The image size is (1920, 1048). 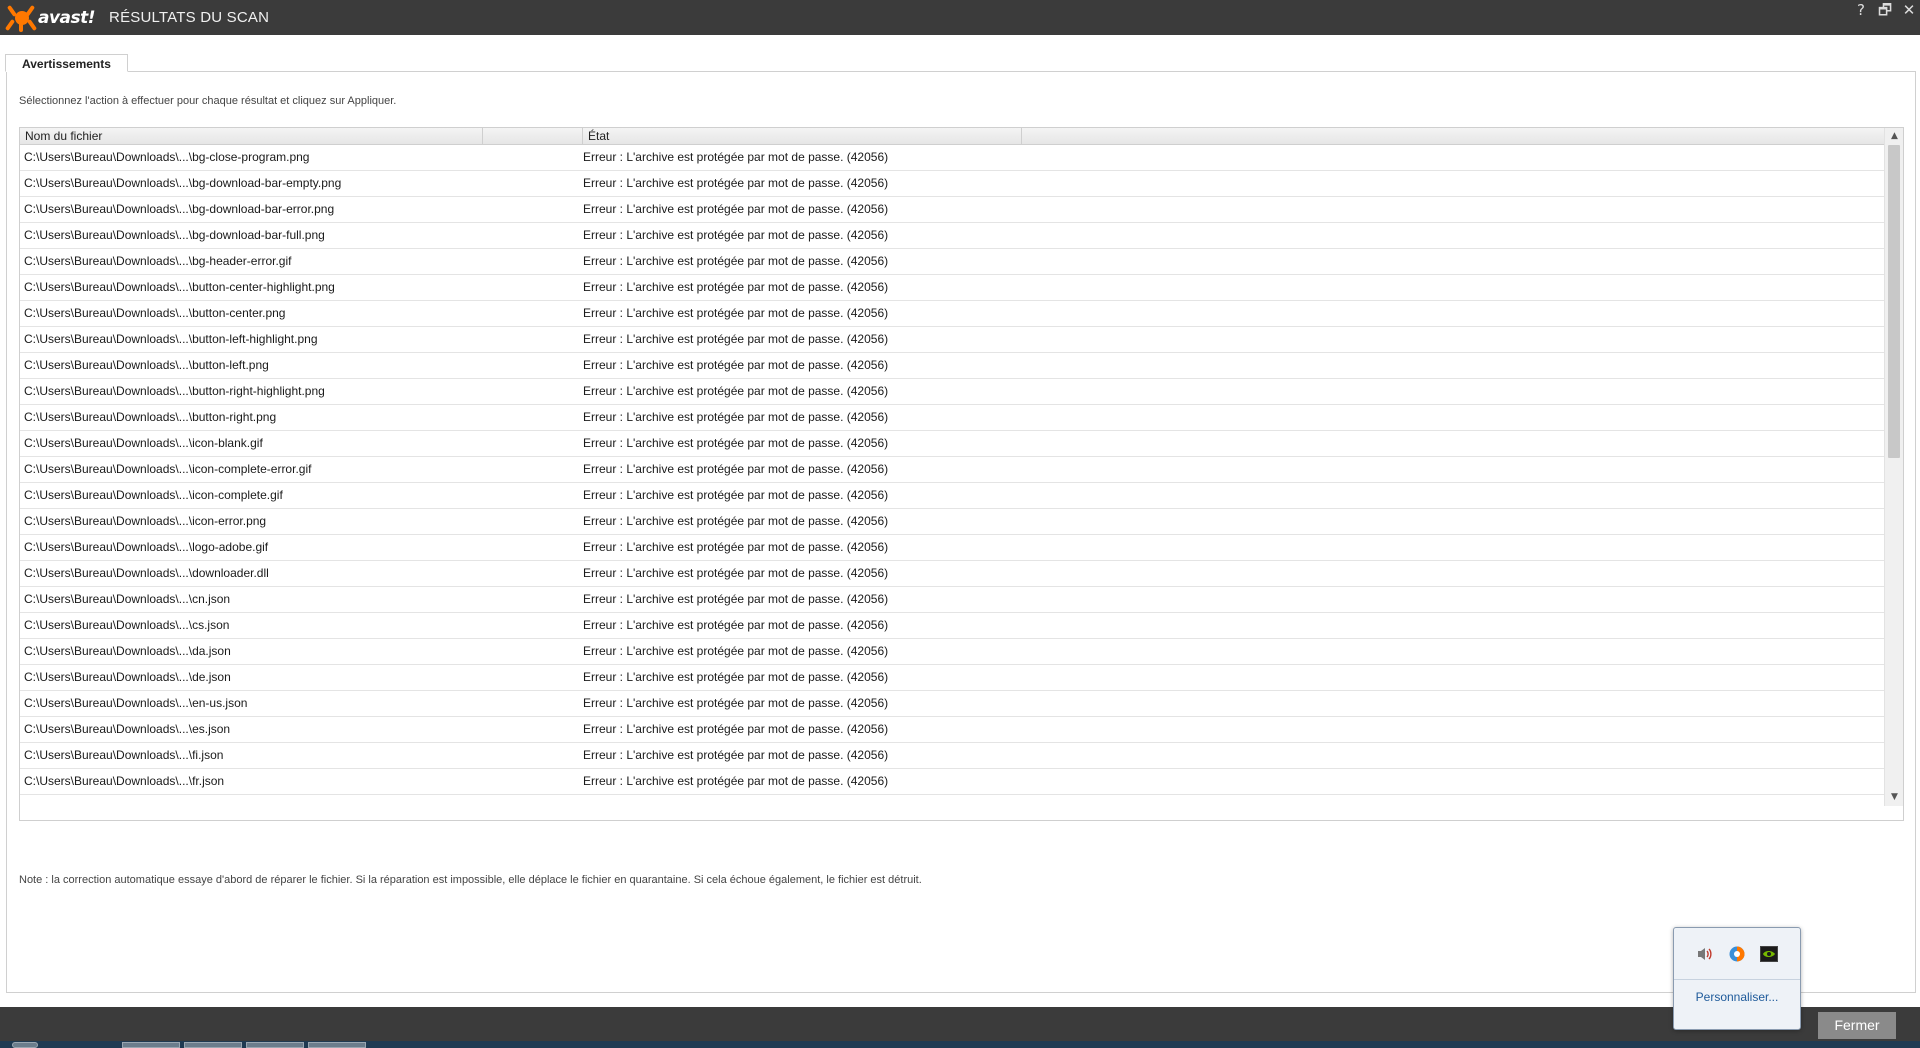 I want to click on avast-tray-icon, so click(x=1737, y=954).